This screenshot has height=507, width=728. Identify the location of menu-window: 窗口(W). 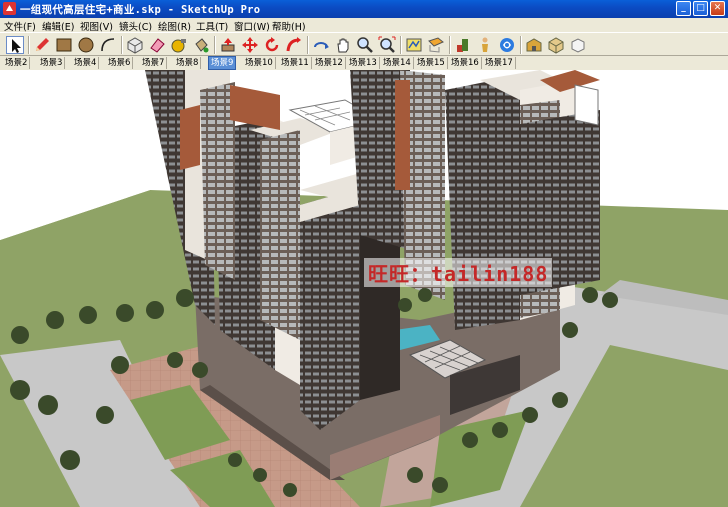
(252, 26).